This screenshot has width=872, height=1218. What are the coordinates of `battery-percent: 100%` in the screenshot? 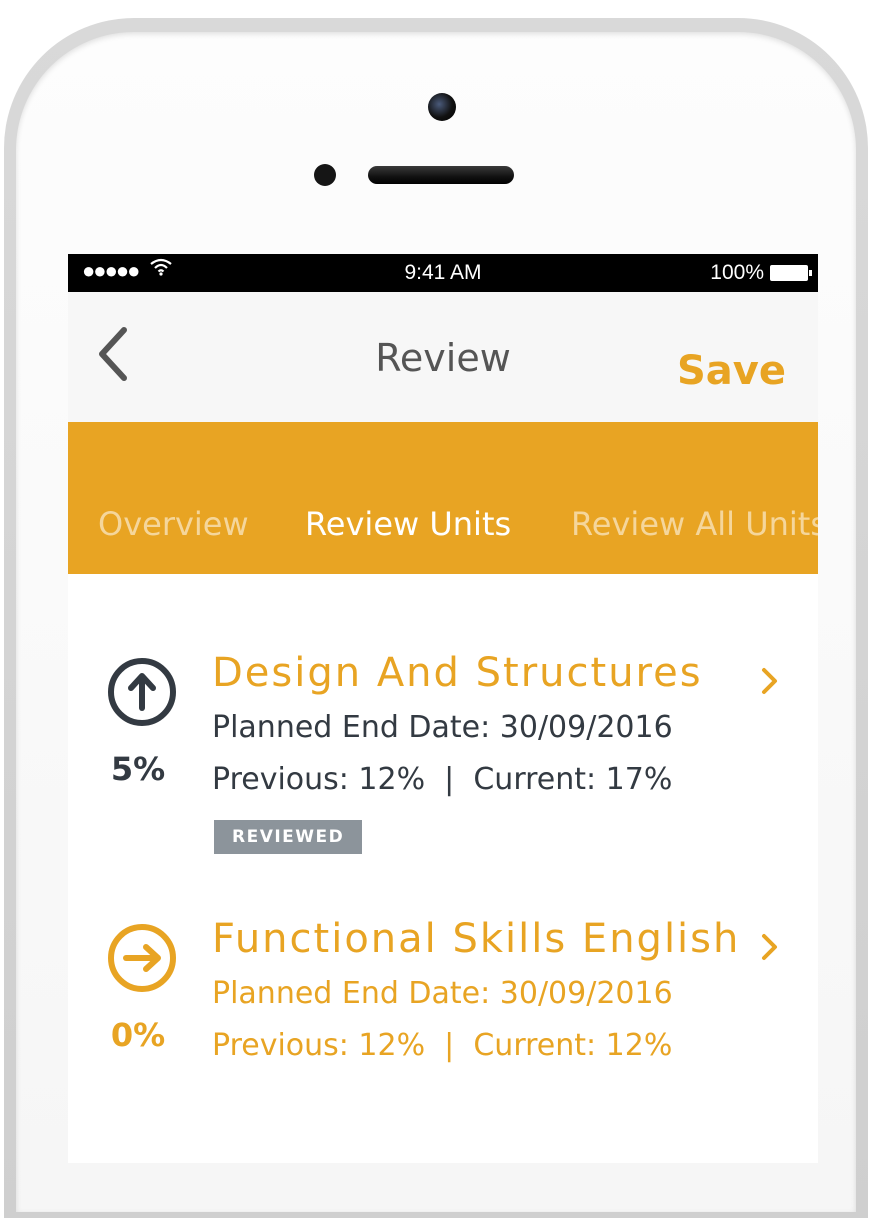 It's located at (737, 272).